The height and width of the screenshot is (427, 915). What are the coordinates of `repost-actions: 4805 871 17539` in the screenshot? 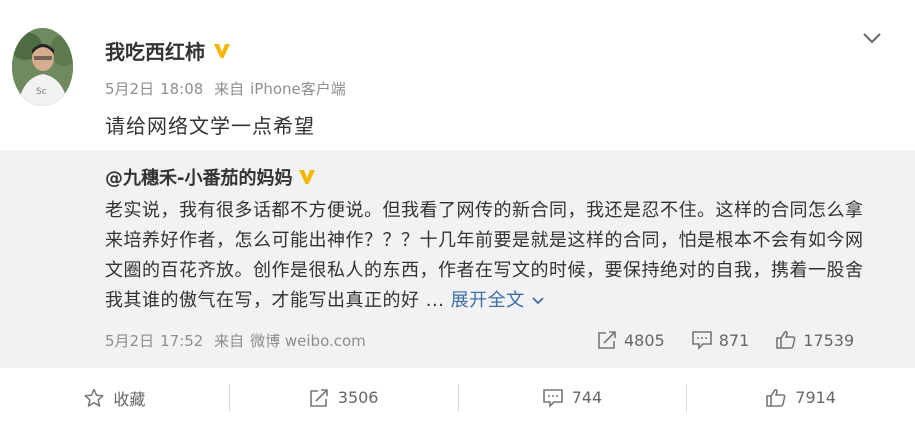 It's located at (725, 340).